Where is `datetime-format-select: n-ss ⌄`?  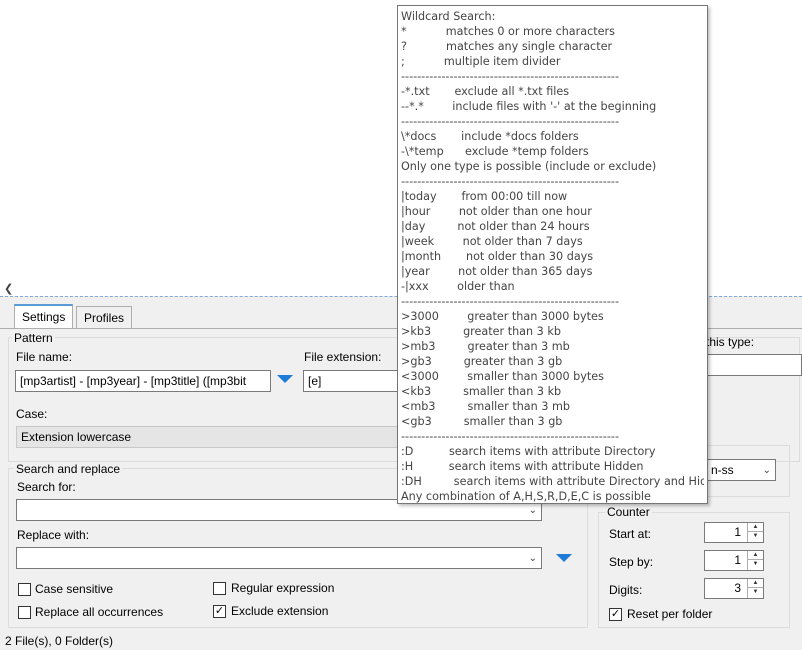 datetime-format-select: n-ss ⌄ is located at coordinates (741, 470).